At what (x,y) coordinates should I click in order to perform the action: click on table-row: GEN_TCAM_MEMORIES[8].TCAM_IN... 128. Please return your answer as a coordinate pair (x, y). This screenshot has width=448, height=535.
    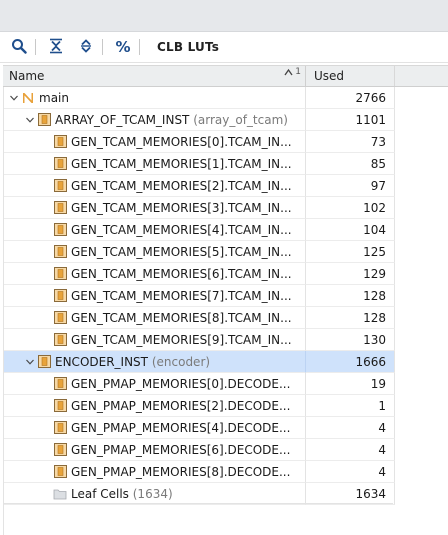
    Looking at the image, I should click on (225, 318).